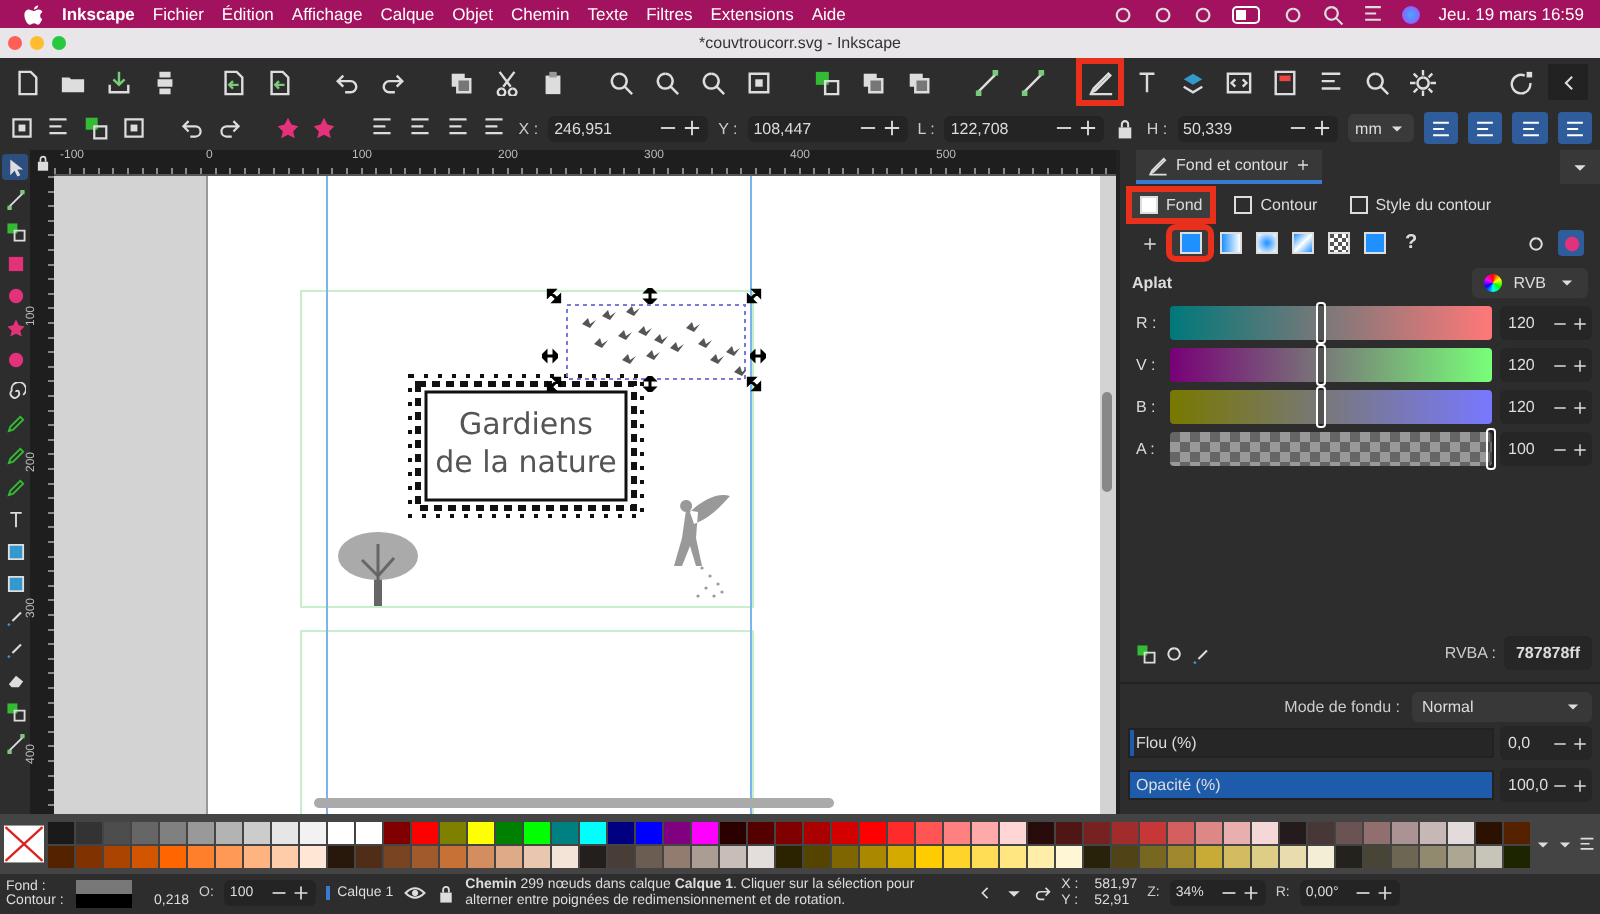 Image resolution: width=1600 pixels, height=914 pixels. Describe the element at coordinates (1502, 707) in the screenshot. I see `blend-mode-dropdown: Normal` at that location.